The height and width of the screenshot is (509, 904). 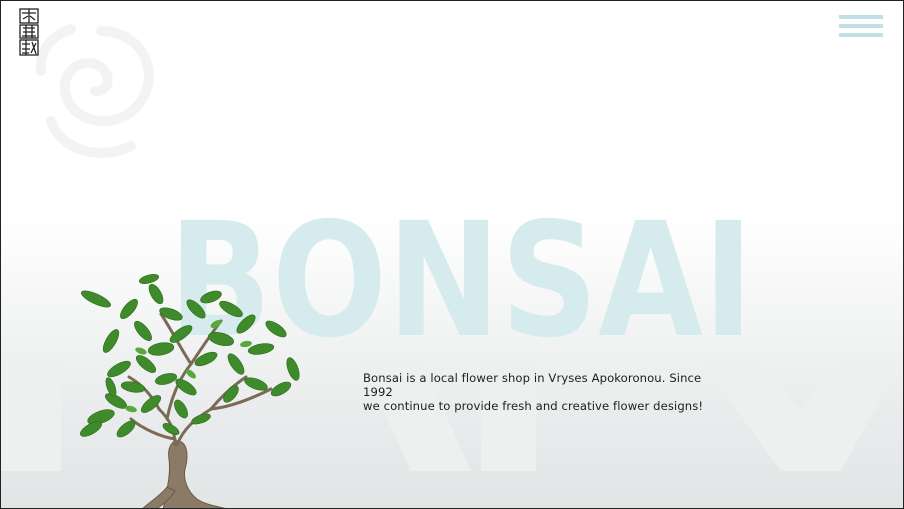 I want to click on bonsai-tree-image, so click(x=190, y=391).